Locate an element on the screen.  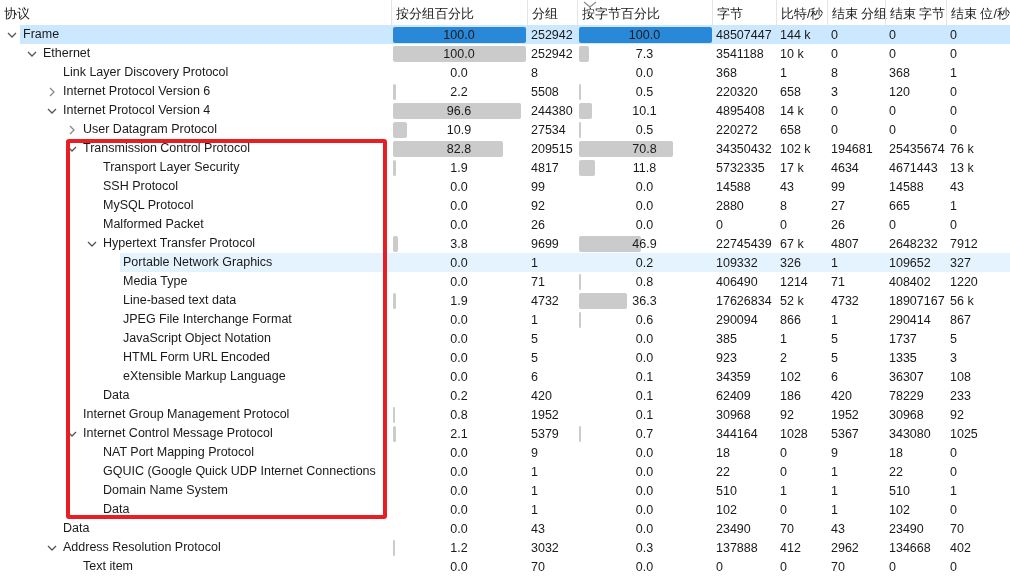
table-cell: 3032 is located at coordinates (545, 547).